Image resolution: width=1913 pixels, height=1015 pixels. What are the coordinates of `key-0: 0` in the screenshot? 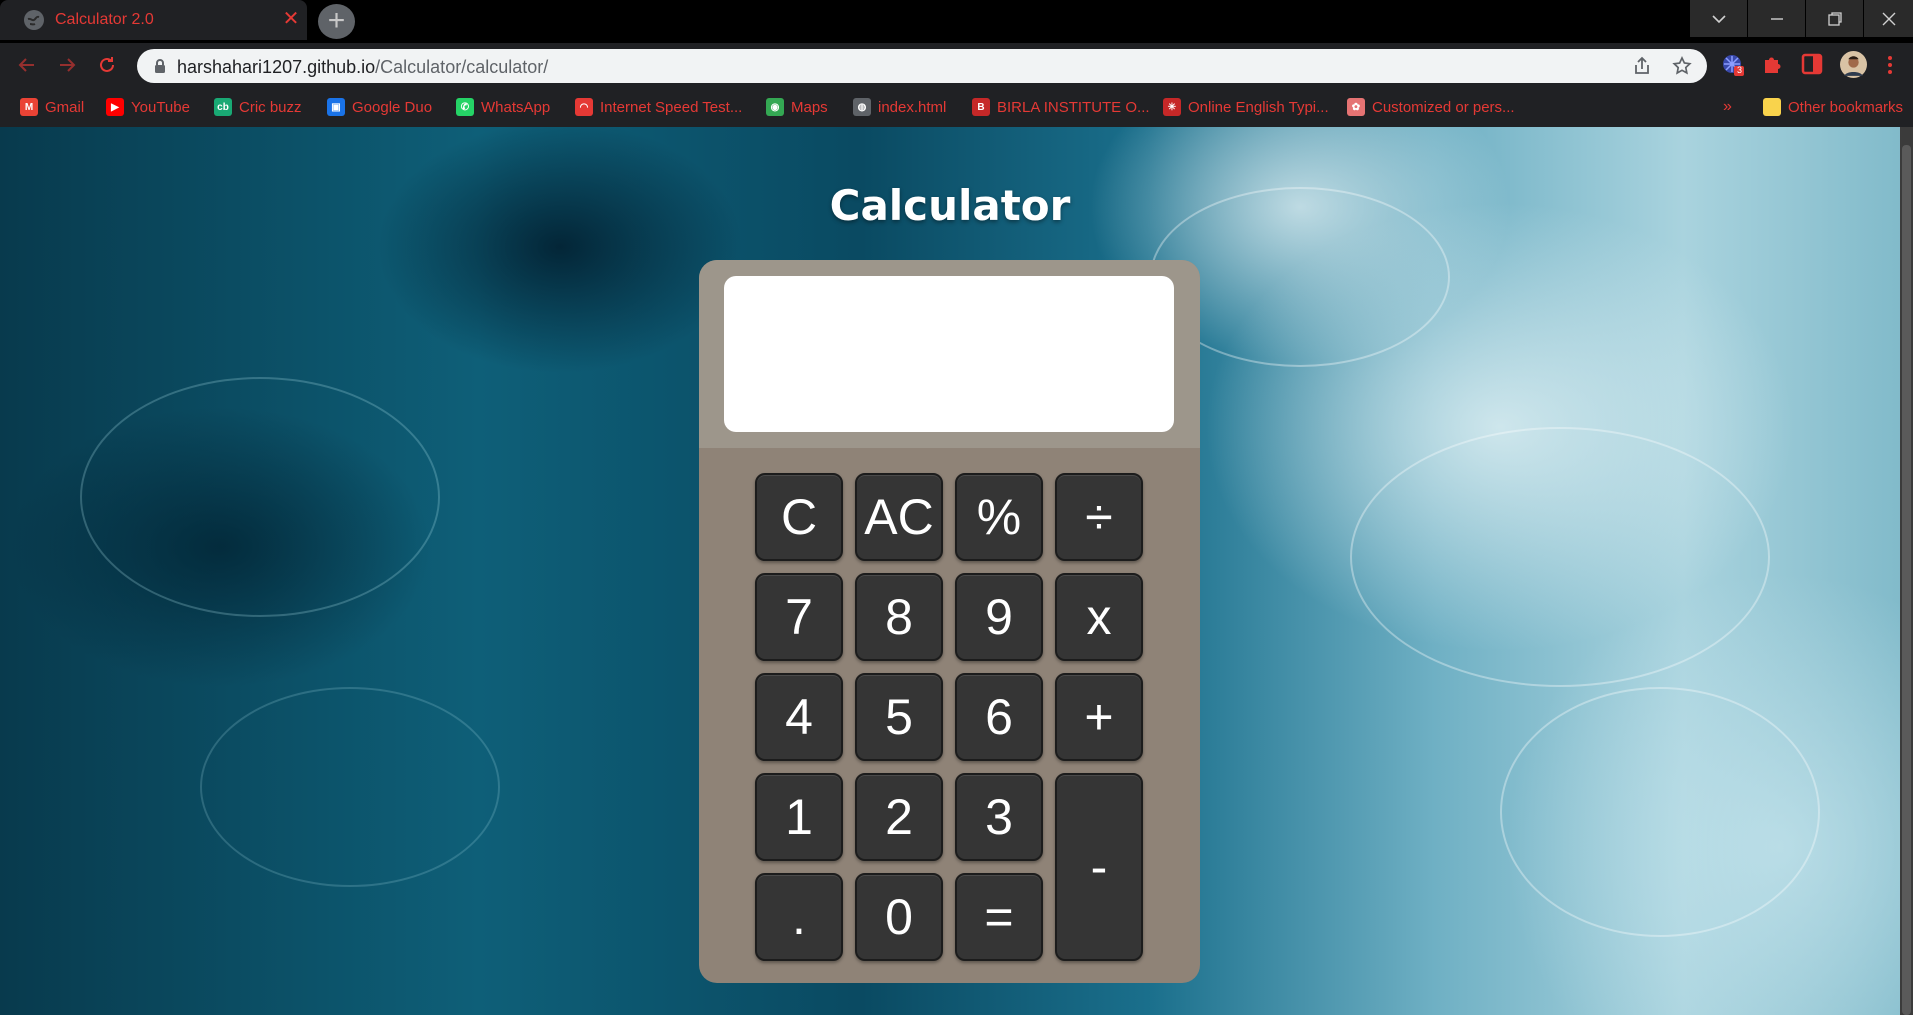 It's located at (899, 917).